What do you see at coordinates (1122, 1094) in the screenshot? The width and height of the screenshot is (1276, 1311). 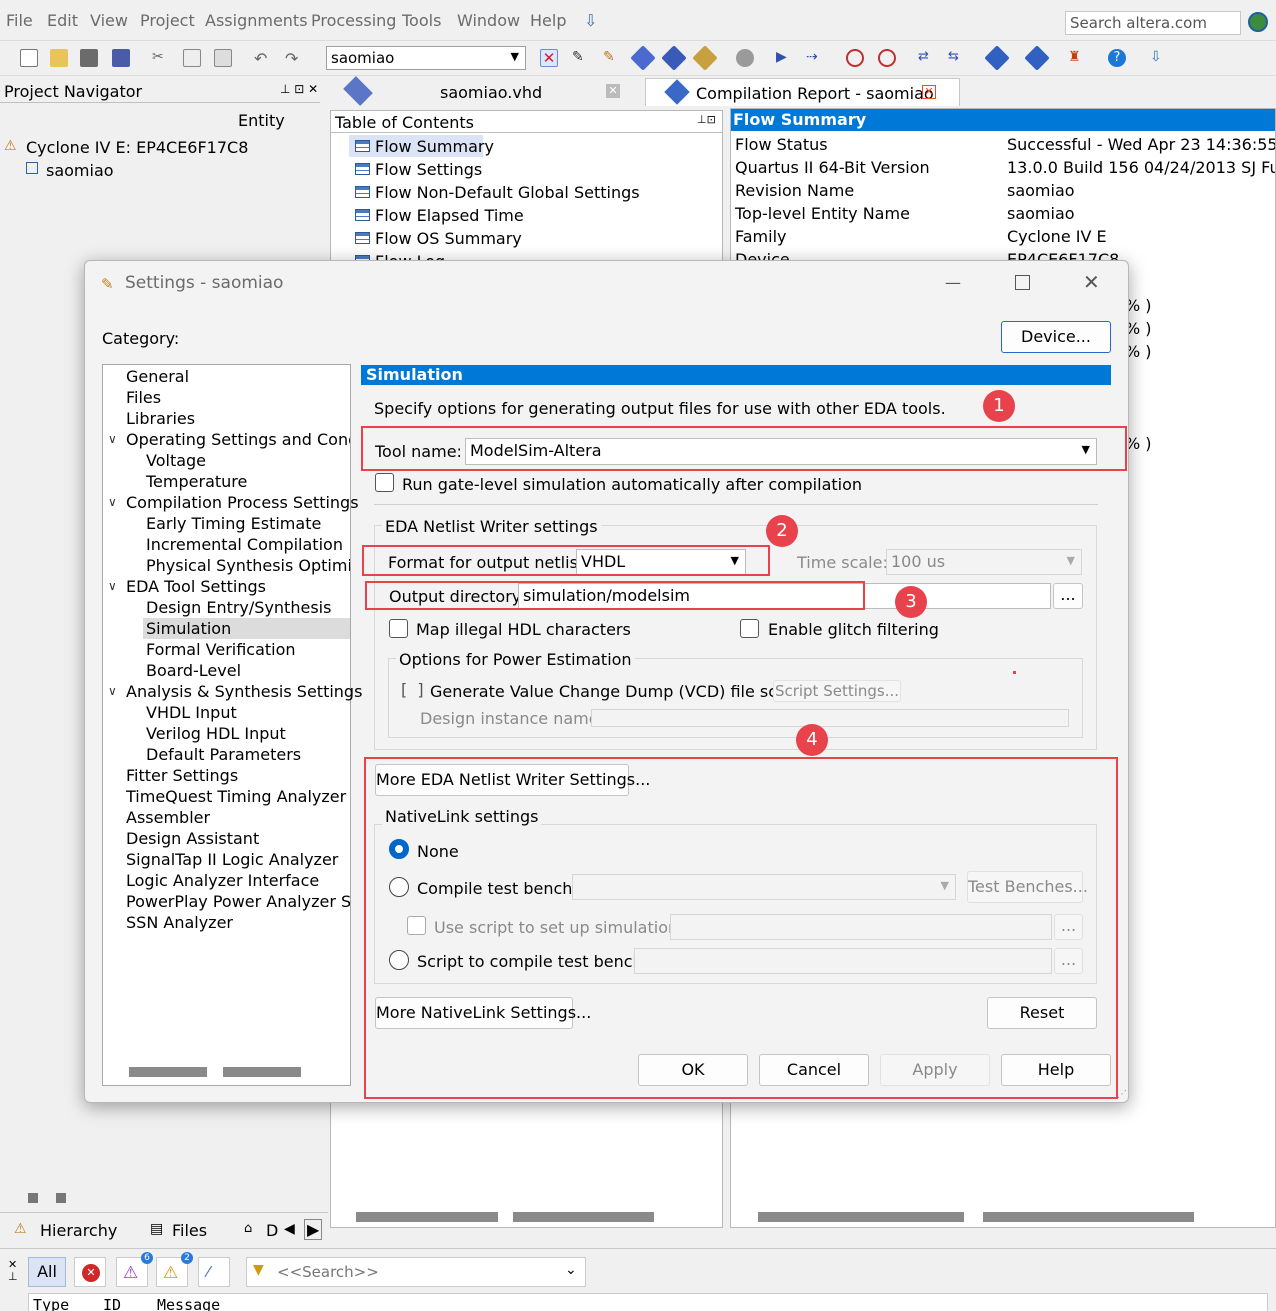 I see `resize-grip-icon: ⋰` at bounding box center [1122, 1094].